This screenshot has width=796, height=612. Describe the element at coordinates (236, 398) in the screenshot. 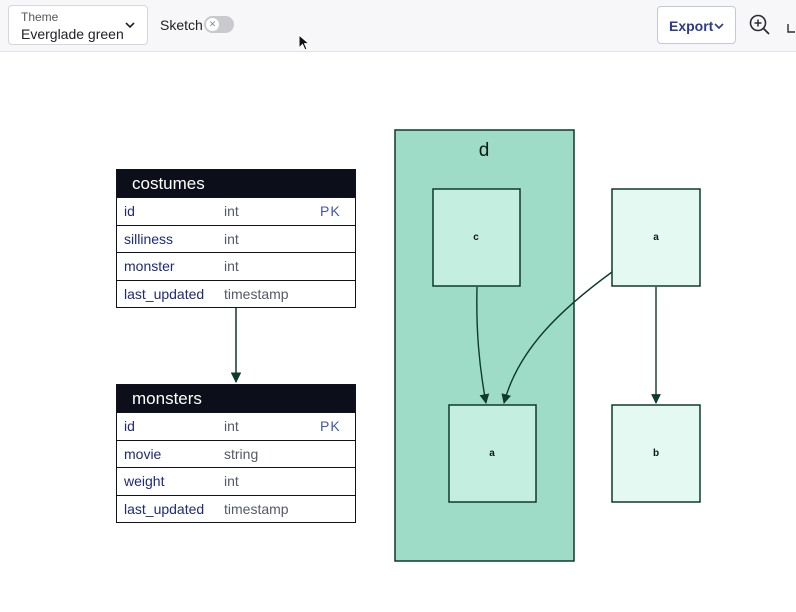

I see `table-title: monsters` at that location.